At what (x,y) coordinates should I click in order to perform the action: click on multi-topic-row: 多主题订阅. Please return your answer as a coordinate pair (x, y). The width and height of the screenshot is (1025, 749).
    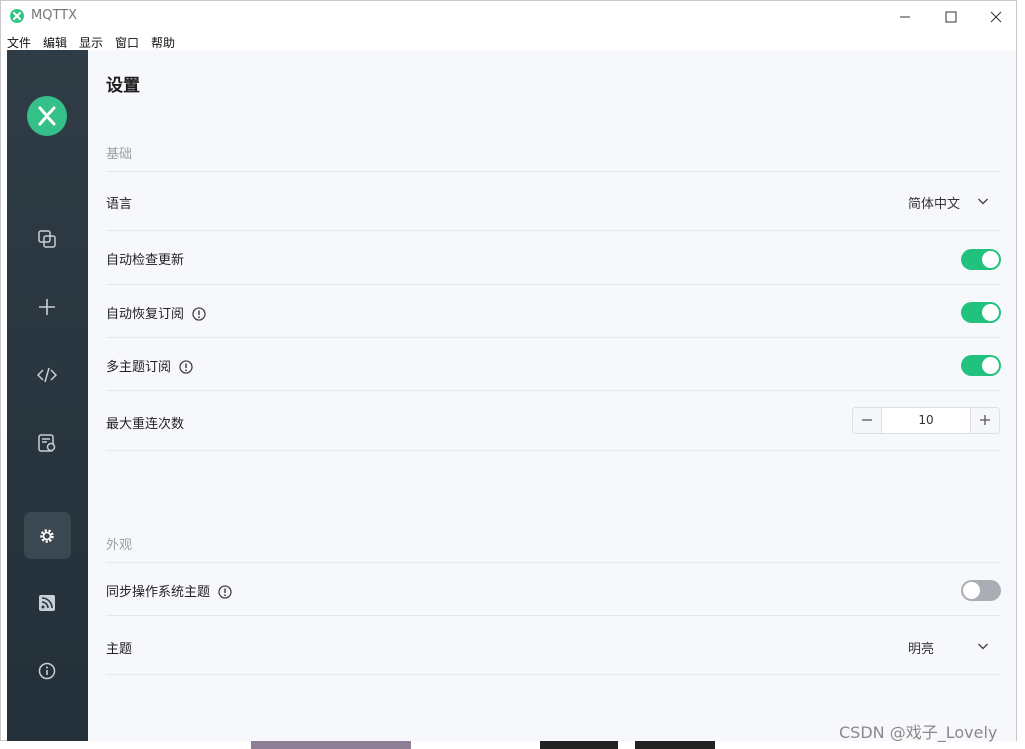
    Looking at the image, I should click on (149, 365).